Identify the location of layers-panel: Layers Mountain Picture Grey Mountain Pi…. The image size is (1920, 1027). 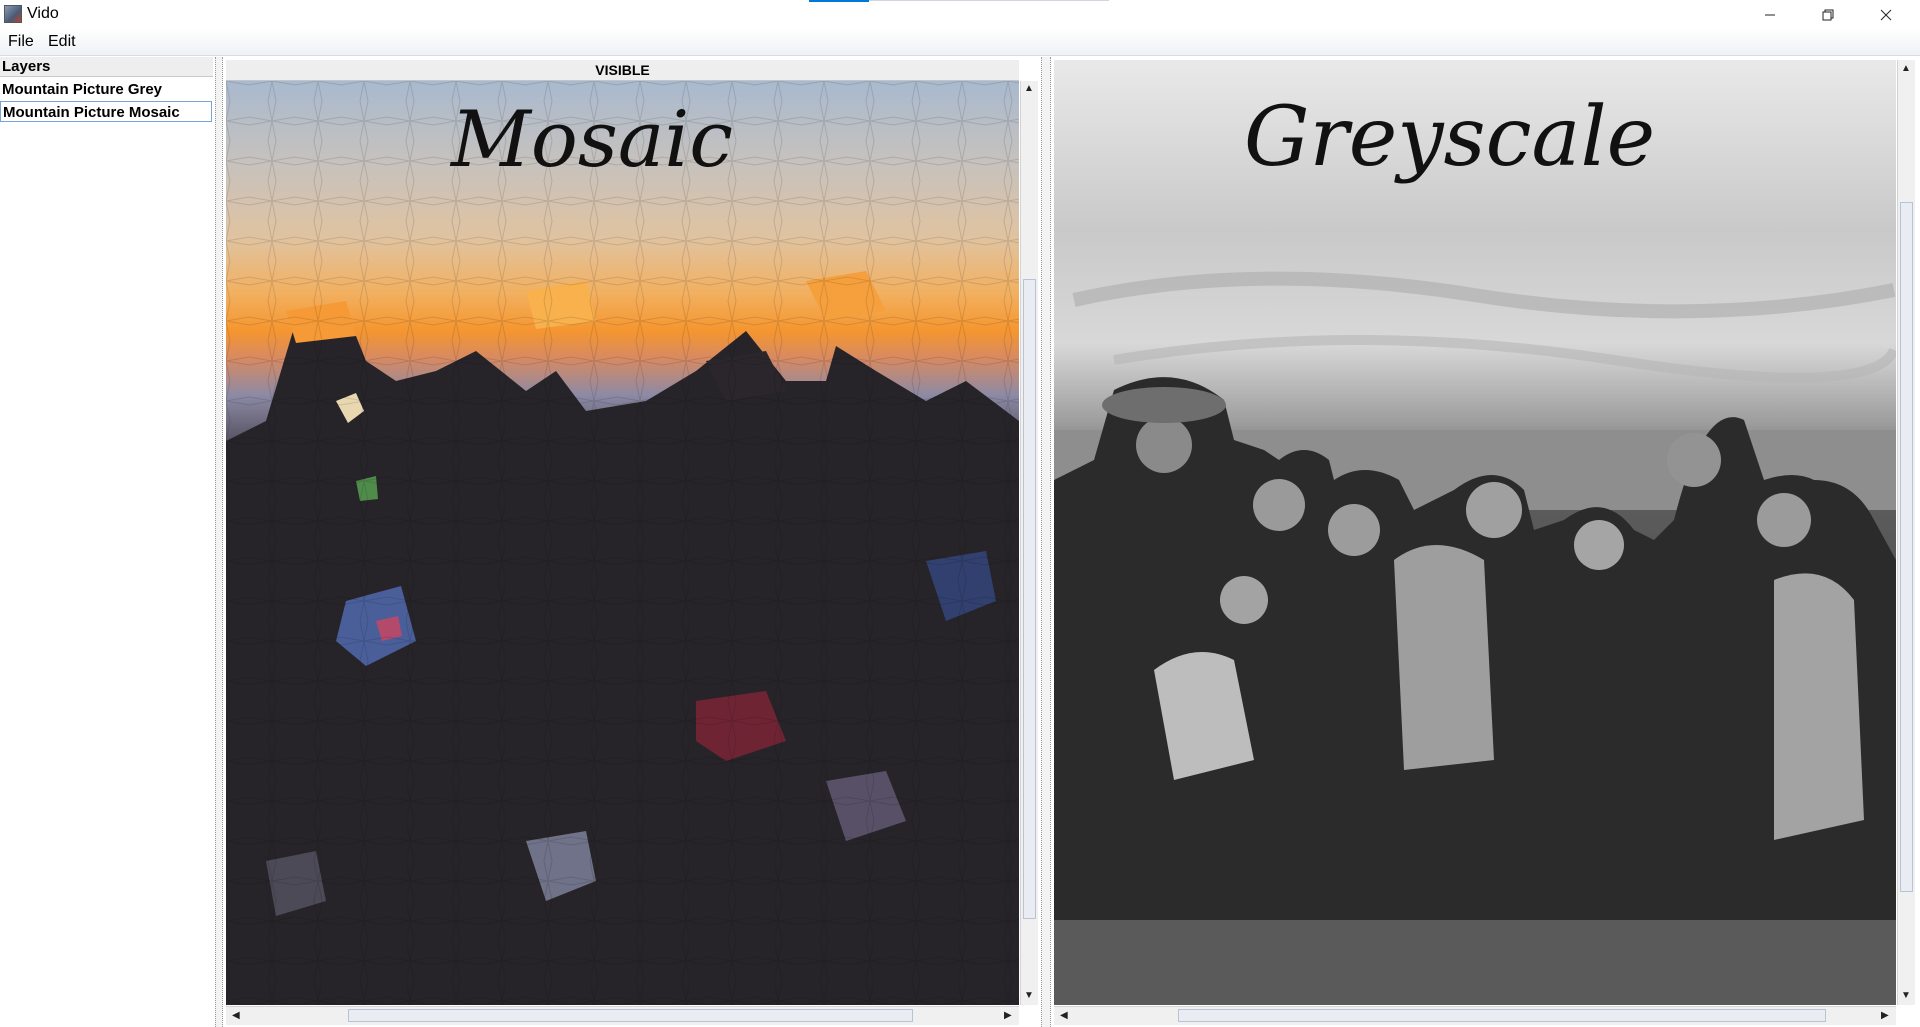
(107, 542).